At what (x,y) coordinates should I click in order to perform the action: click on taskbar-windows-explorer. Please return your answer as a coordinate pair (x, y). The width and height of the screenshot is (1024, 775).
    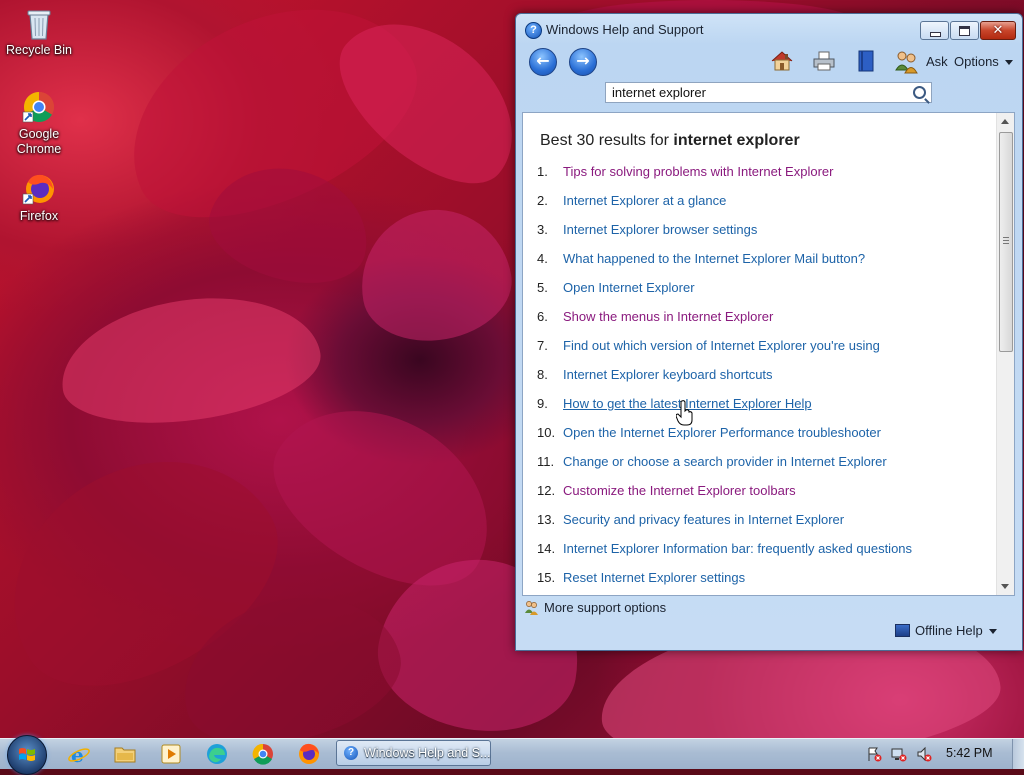
    Looking at the image, I should click on (125, 754).